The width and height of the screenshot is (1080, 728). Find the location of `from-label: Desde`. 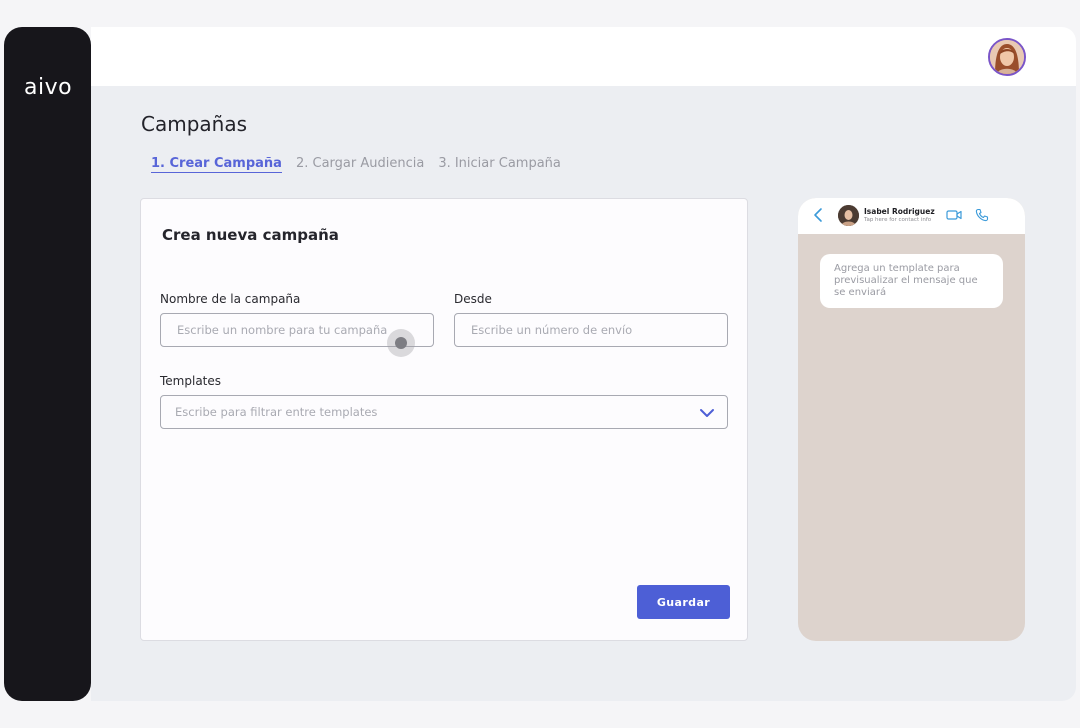

from-label: Desde is located at coordinates (473, 299).